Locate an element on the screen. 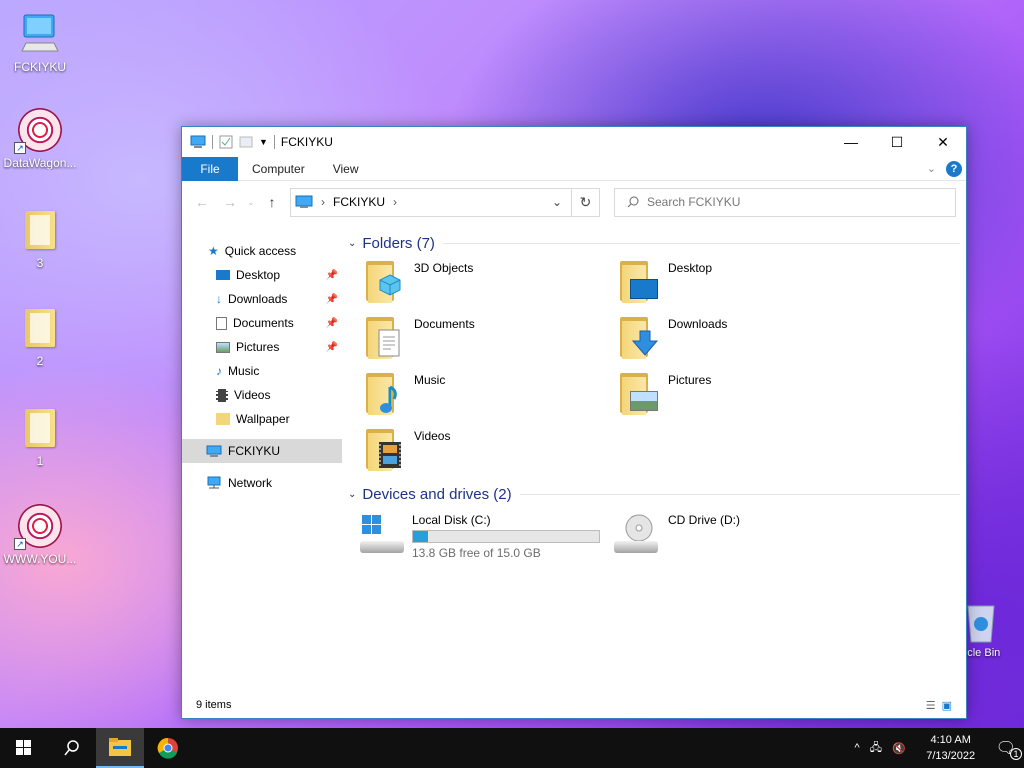 The image size is (1024, 768). videos-folder-icon is located at coordinates (386, 451).